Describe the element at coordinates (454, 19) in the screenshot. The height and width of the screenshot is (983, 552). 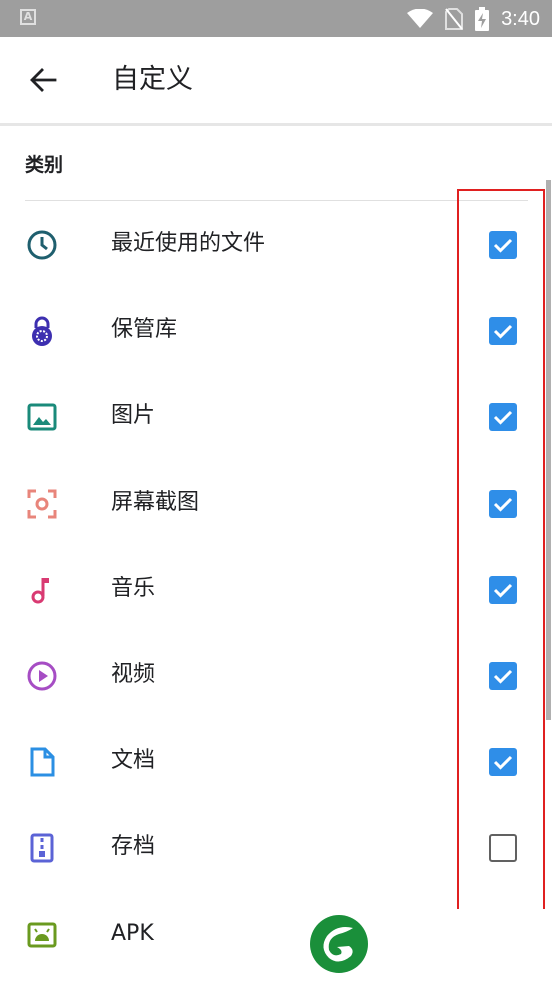
I see `no-sim-icon` at that location.